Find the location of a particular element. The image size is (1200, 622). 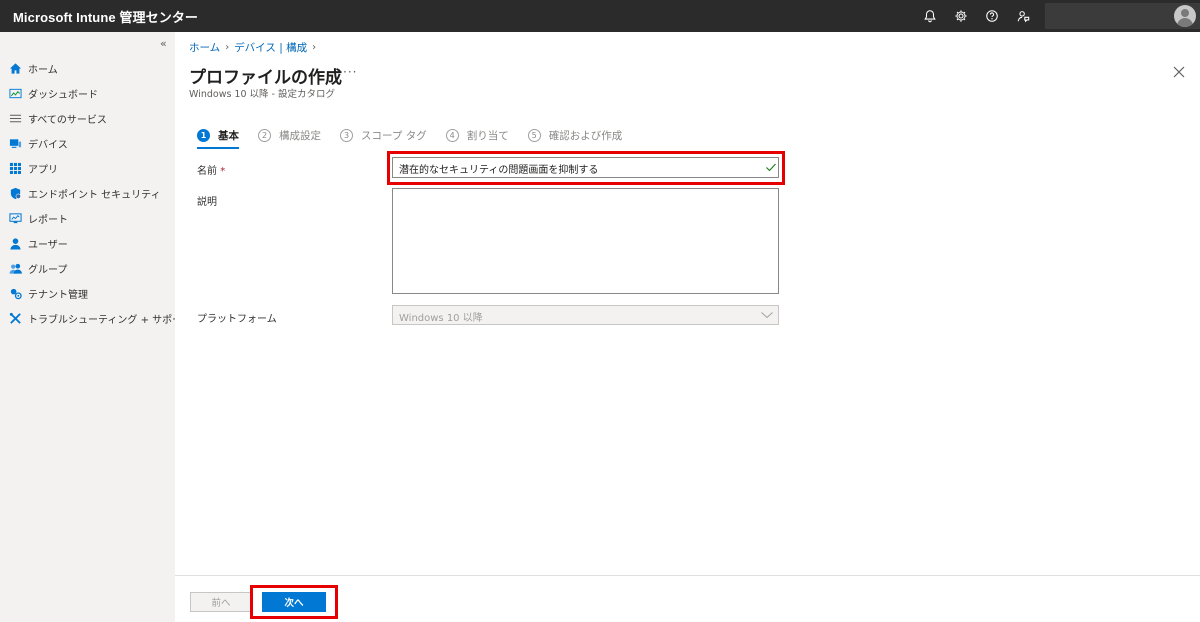

avatar-head is located at coordinates (1185, 13).